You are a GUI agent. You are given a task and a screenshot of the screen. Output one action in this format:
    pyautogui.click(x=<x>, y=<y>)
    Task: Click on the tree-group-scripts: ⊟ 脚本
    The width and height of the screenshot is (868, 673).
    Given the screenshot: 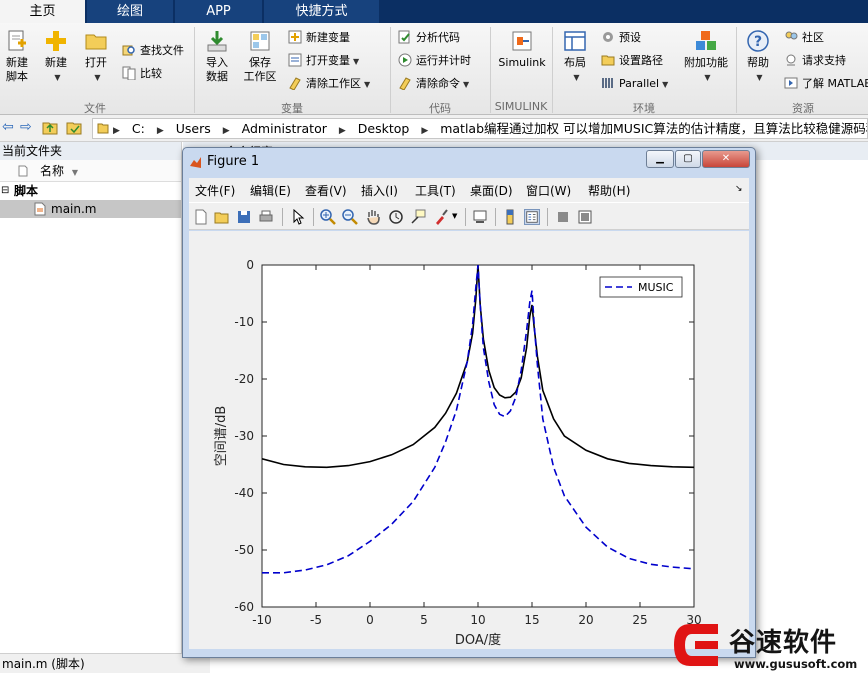 What is the action you would take?
    pyautogui.click(x=90, y=191)
    